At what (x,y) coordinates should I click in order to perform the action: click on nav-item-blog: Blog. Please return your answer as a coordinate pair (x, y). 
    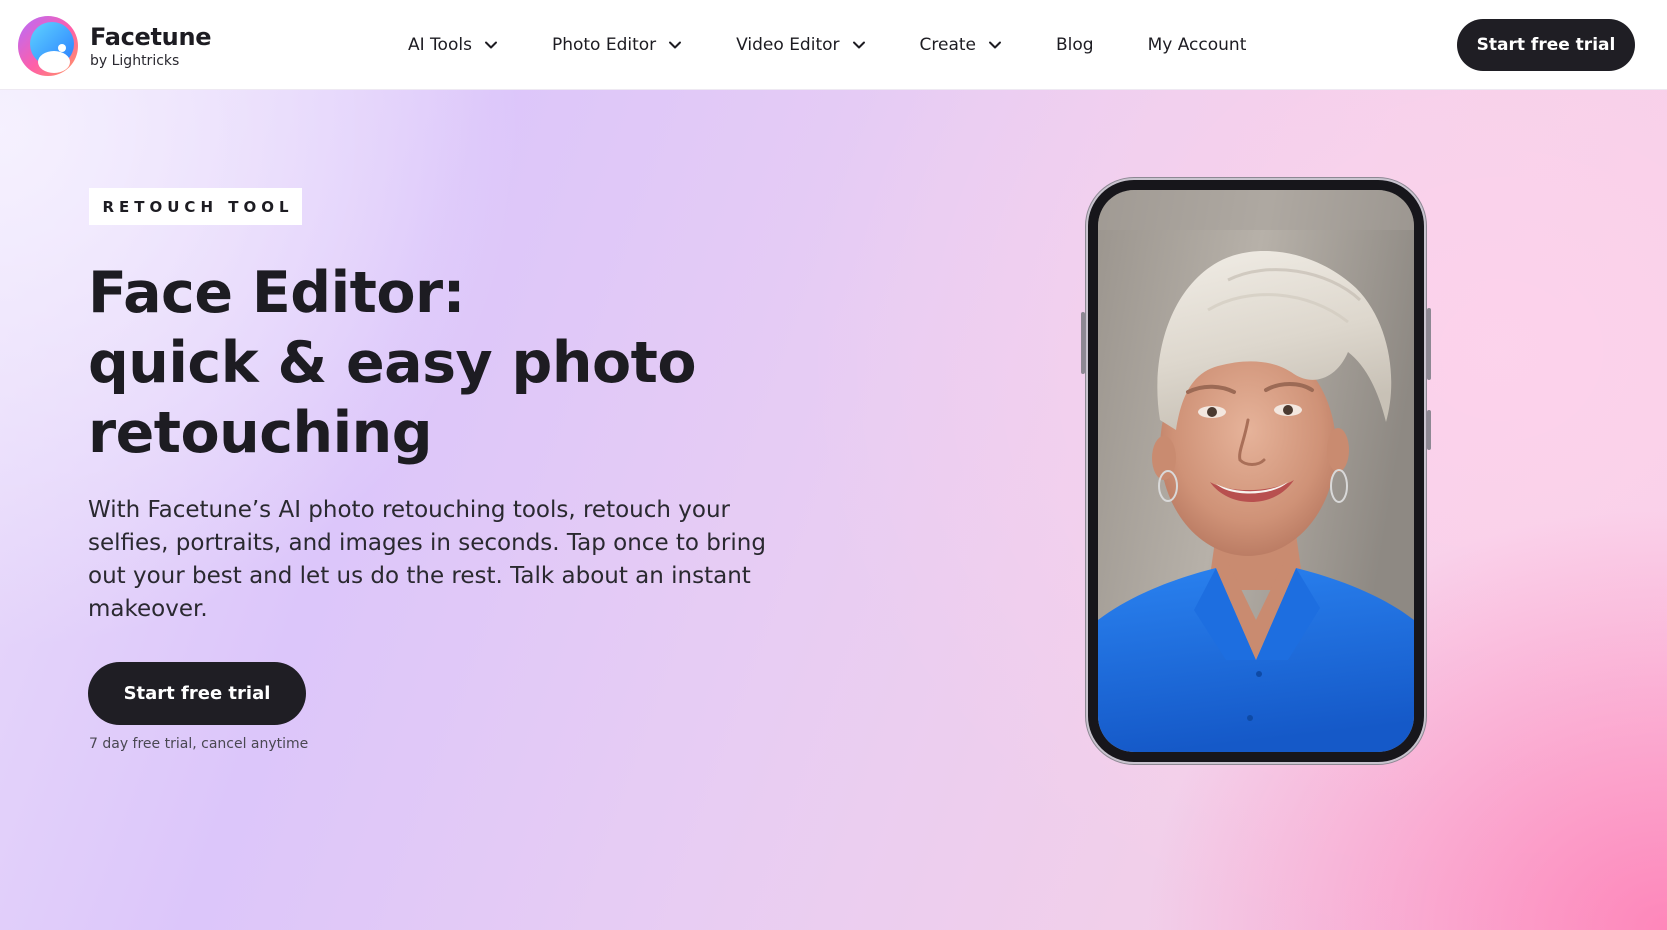
    Looking at the image, I should click on (1075, 45).